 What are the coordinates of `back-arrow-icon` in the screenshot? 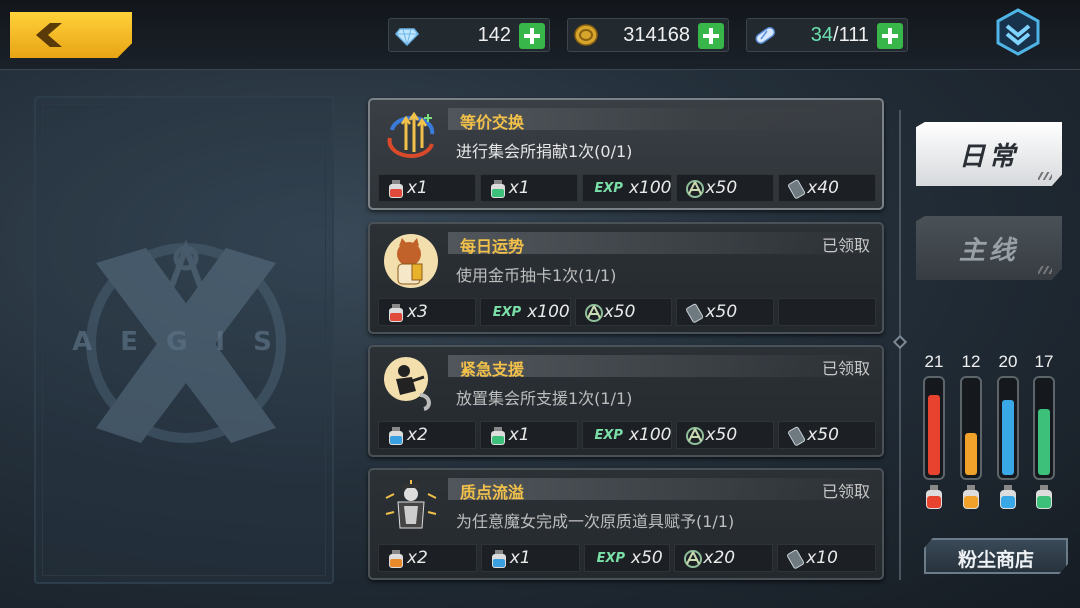 It's located at (49, 35).